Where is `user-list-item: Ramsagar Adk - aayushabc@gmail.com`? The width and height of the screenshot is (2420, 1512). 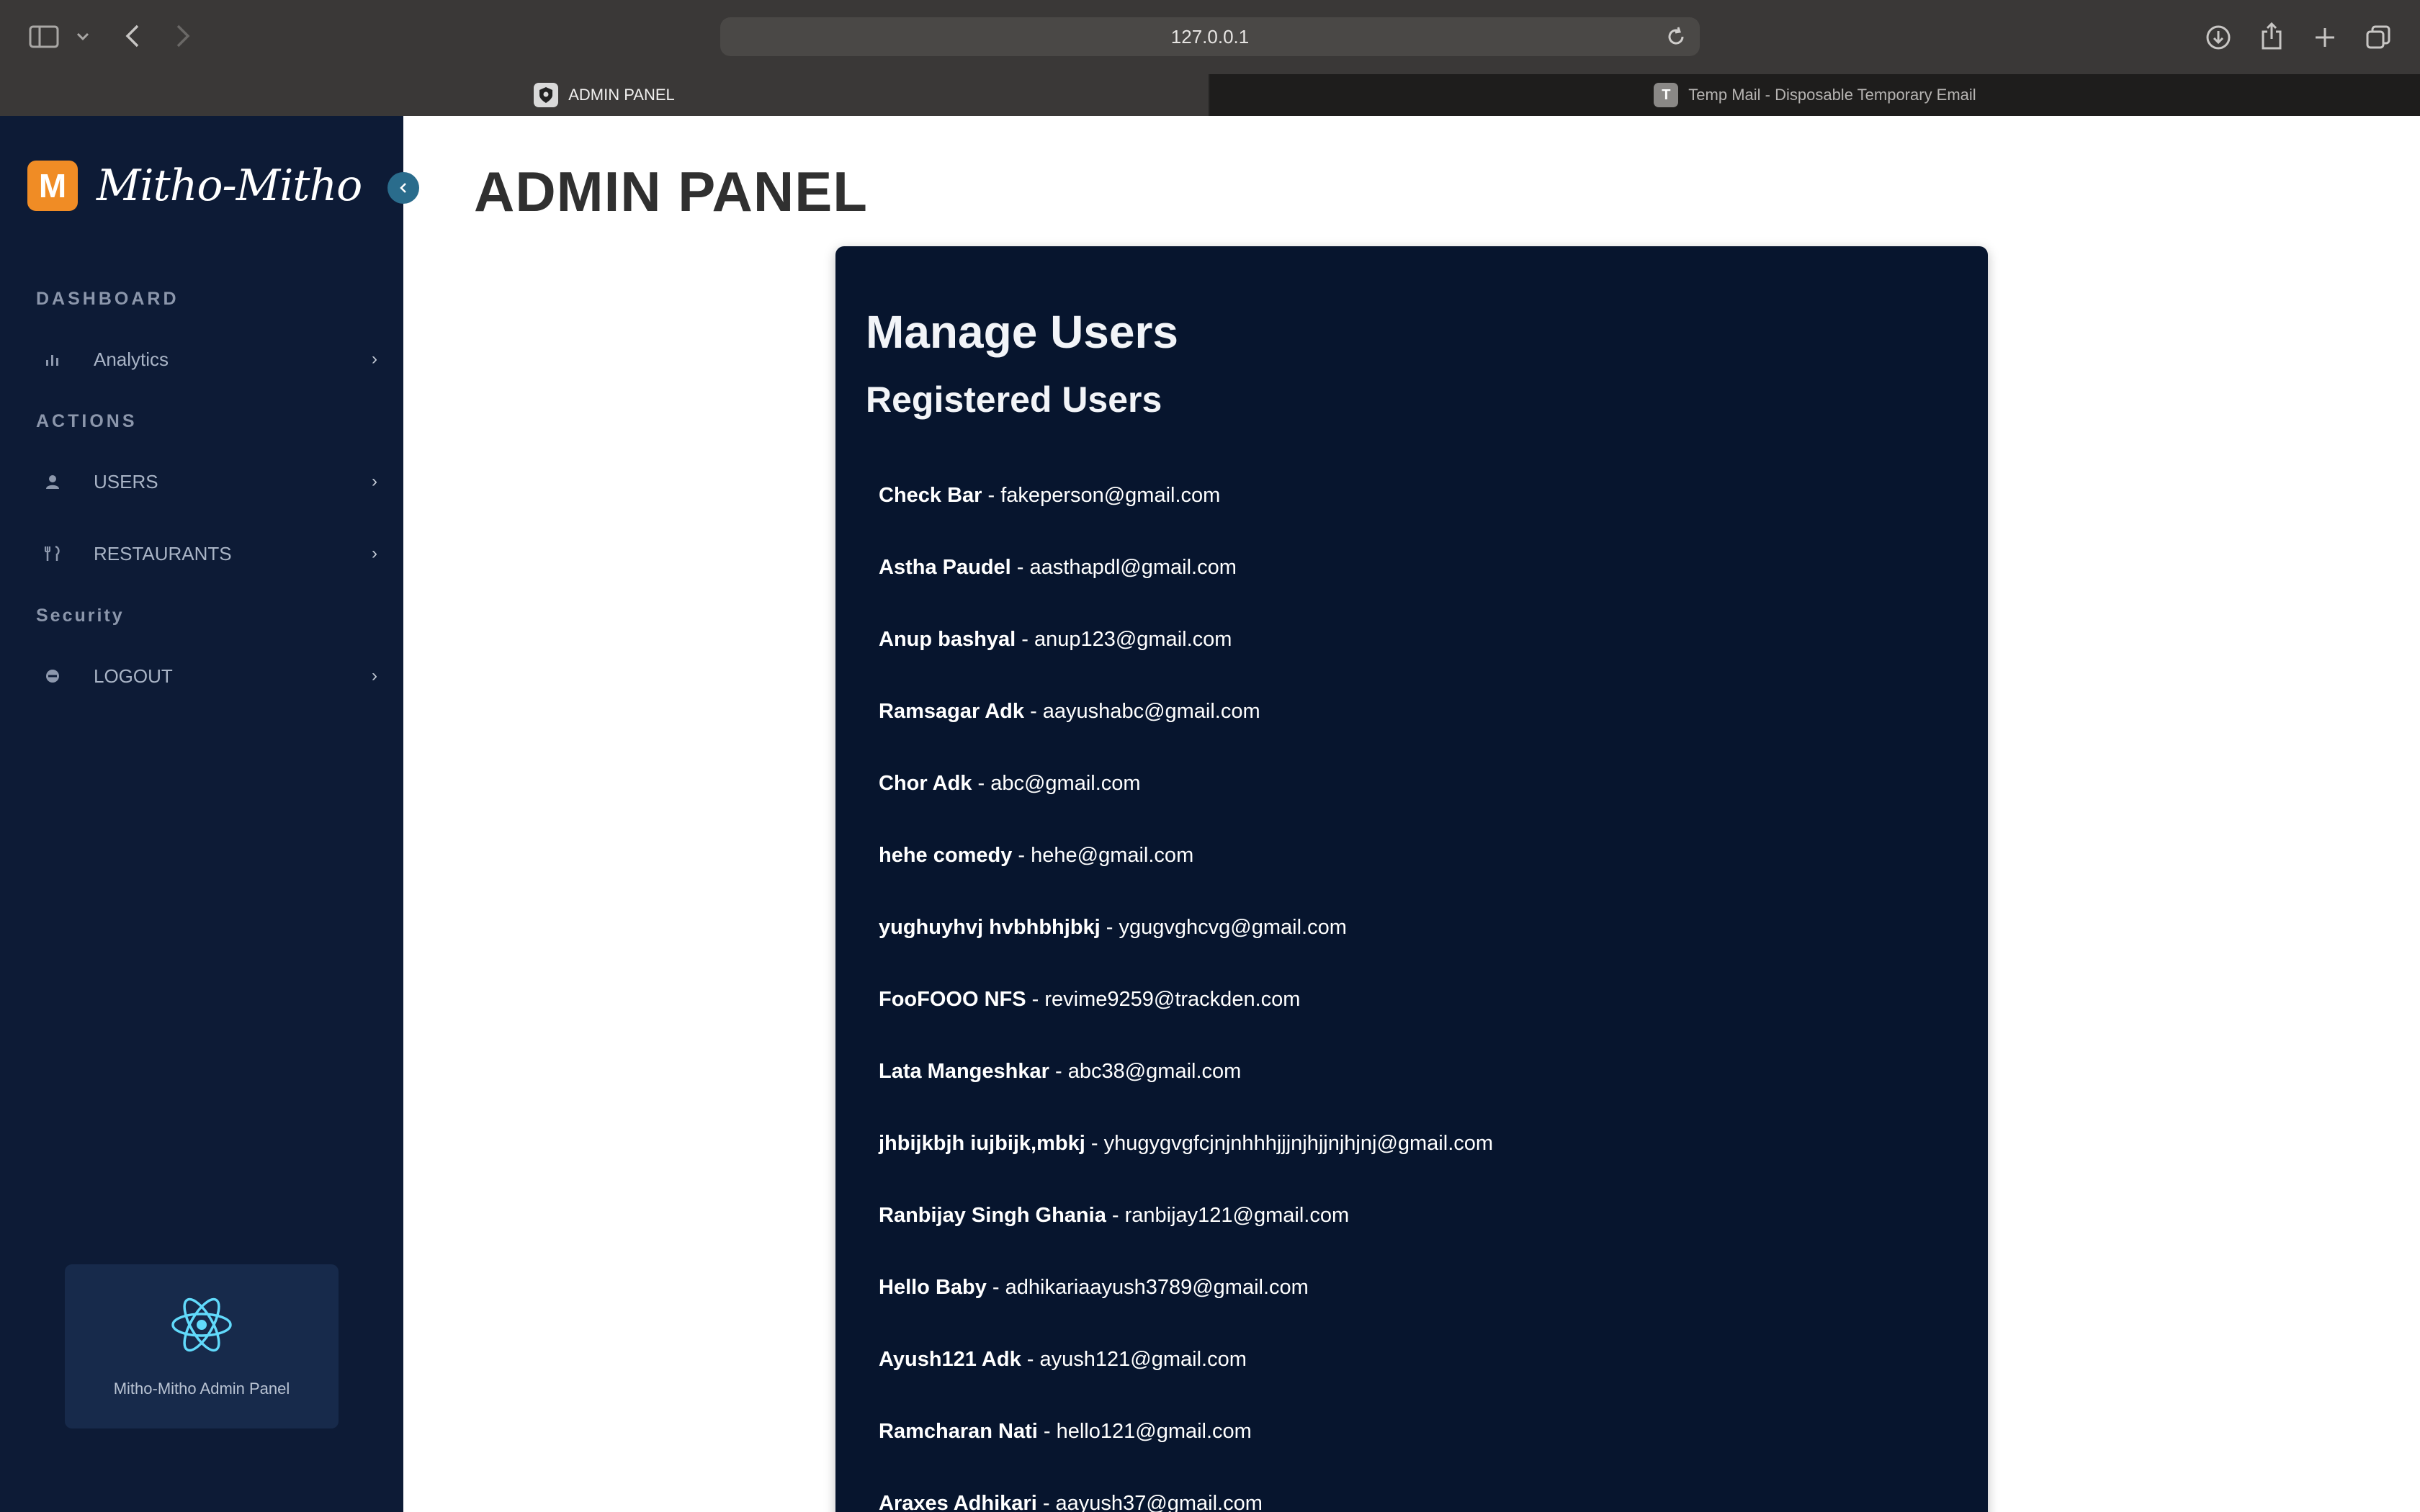
user-list-item: Ramsagar Adk - aayushabc@gmail.com is located at coordinates (1186, 711).